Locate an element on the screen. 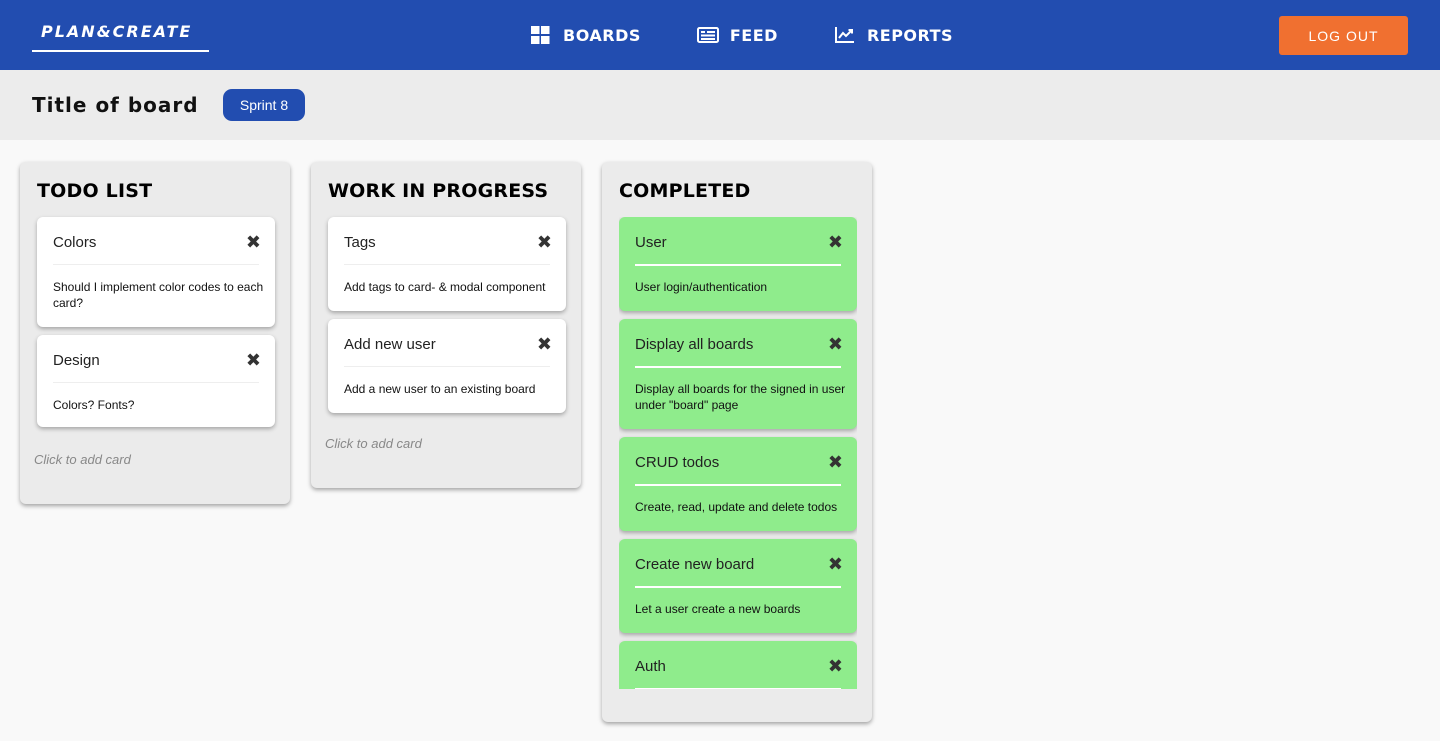 The width and height of the screenshot is (1440, 741). card-description: Colors? Fonts? is located at coordinates (94, 405).